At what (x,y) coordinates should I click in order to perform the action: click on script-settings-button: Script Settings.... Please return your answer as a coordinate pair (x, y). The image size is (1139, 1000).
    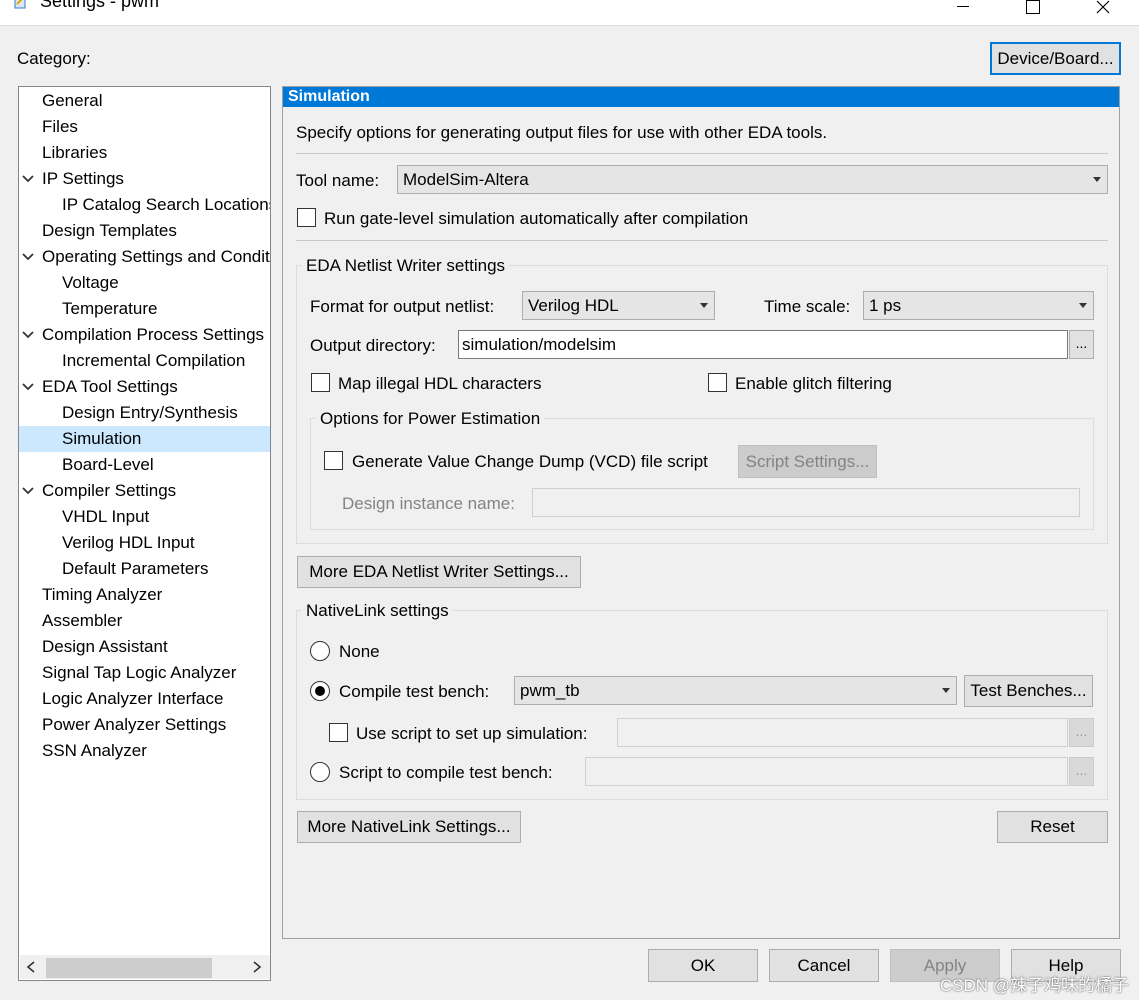
    Looking at the image, I should click on (807, 461).